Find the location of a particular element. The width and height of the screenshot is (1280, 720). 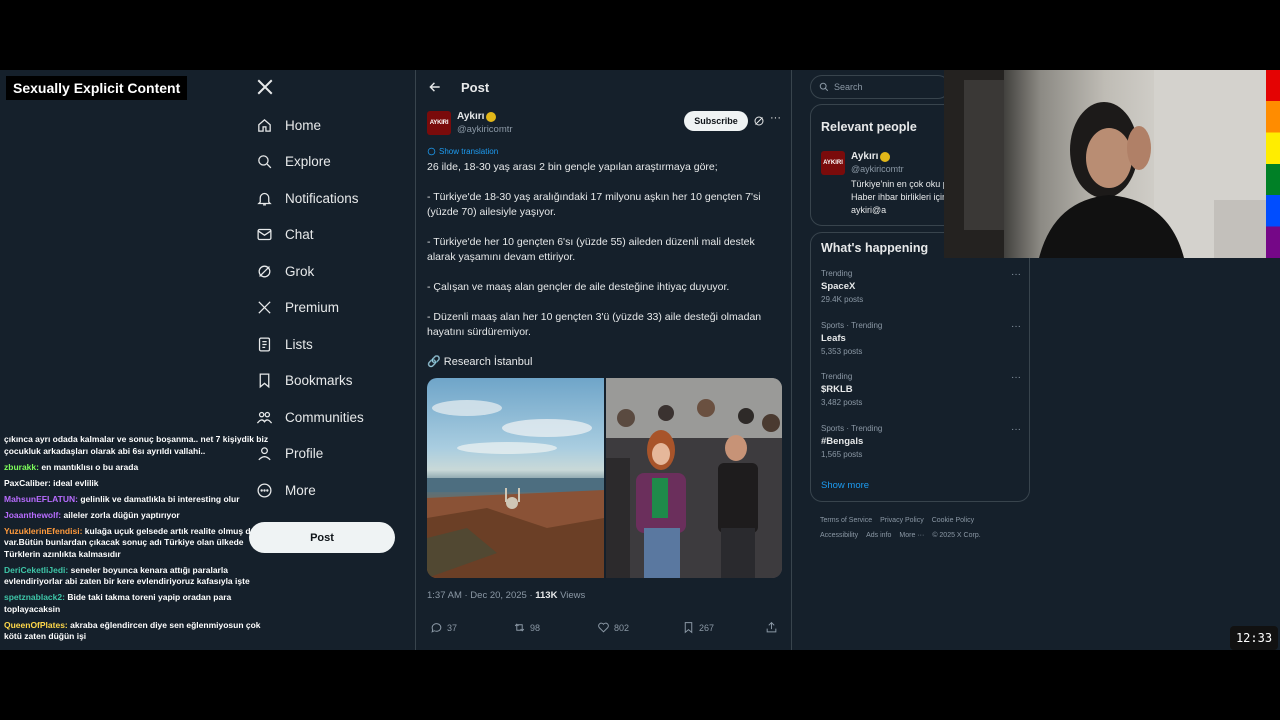

trend-count: 1,565 posts is located at coordinates (842, 454).